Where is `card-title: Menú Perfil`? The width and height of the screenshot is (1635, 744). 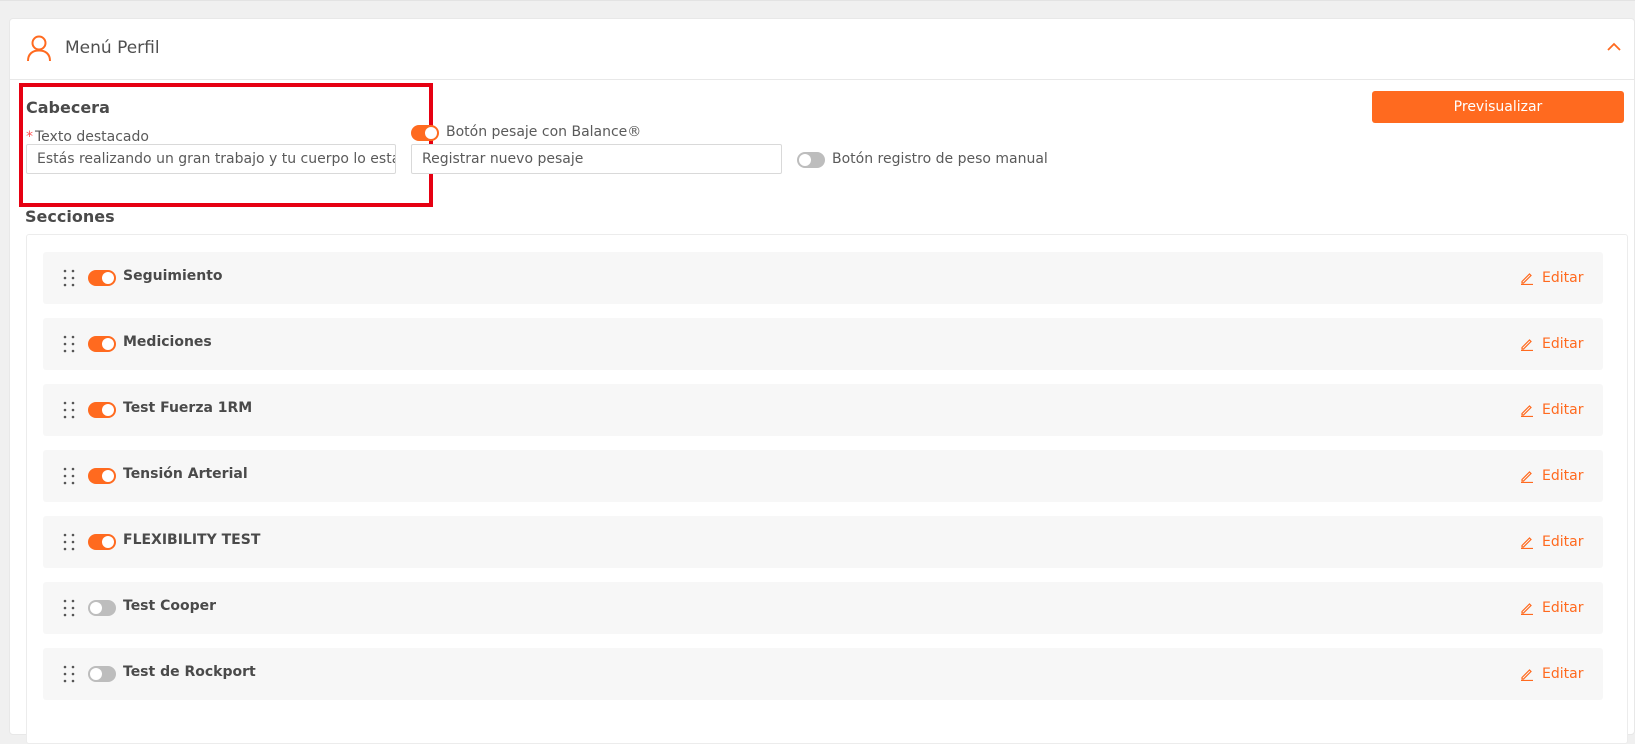
card-title: Menú Perfil is located at coordinates (112, 48).